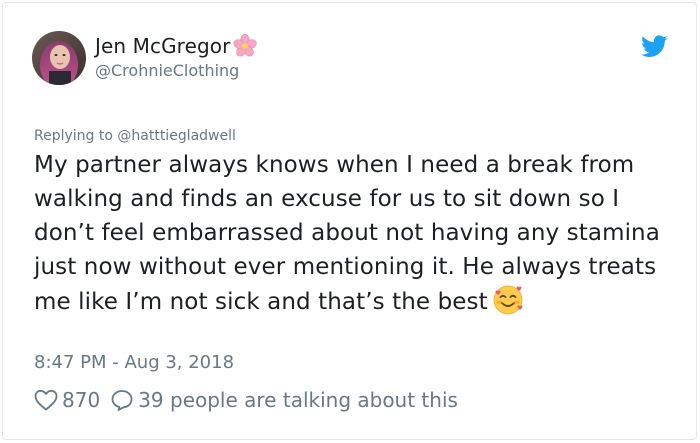 The image size is (700, 443). I want to click on reply-to-mention: @hatttiegladwell, so click(176, 136).